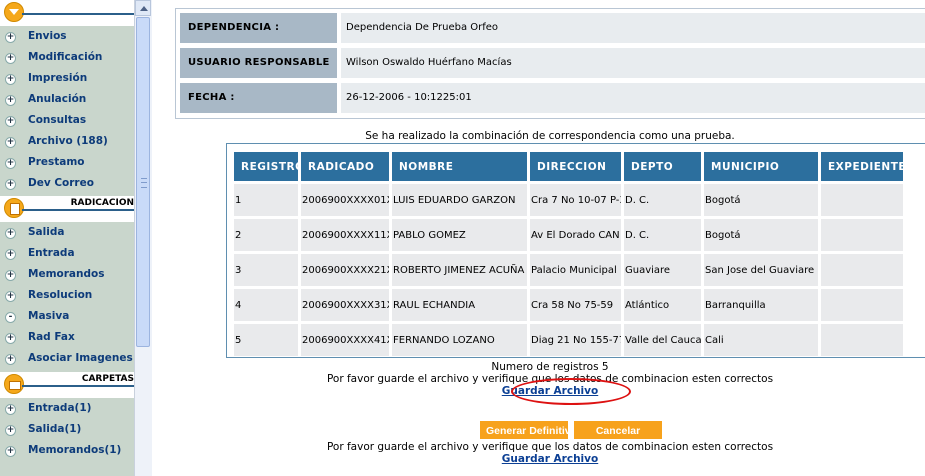  Describe the element at coordinates (67, 232) in the screenshot. I see `sidebar-item-salida: + Salida` at that location.